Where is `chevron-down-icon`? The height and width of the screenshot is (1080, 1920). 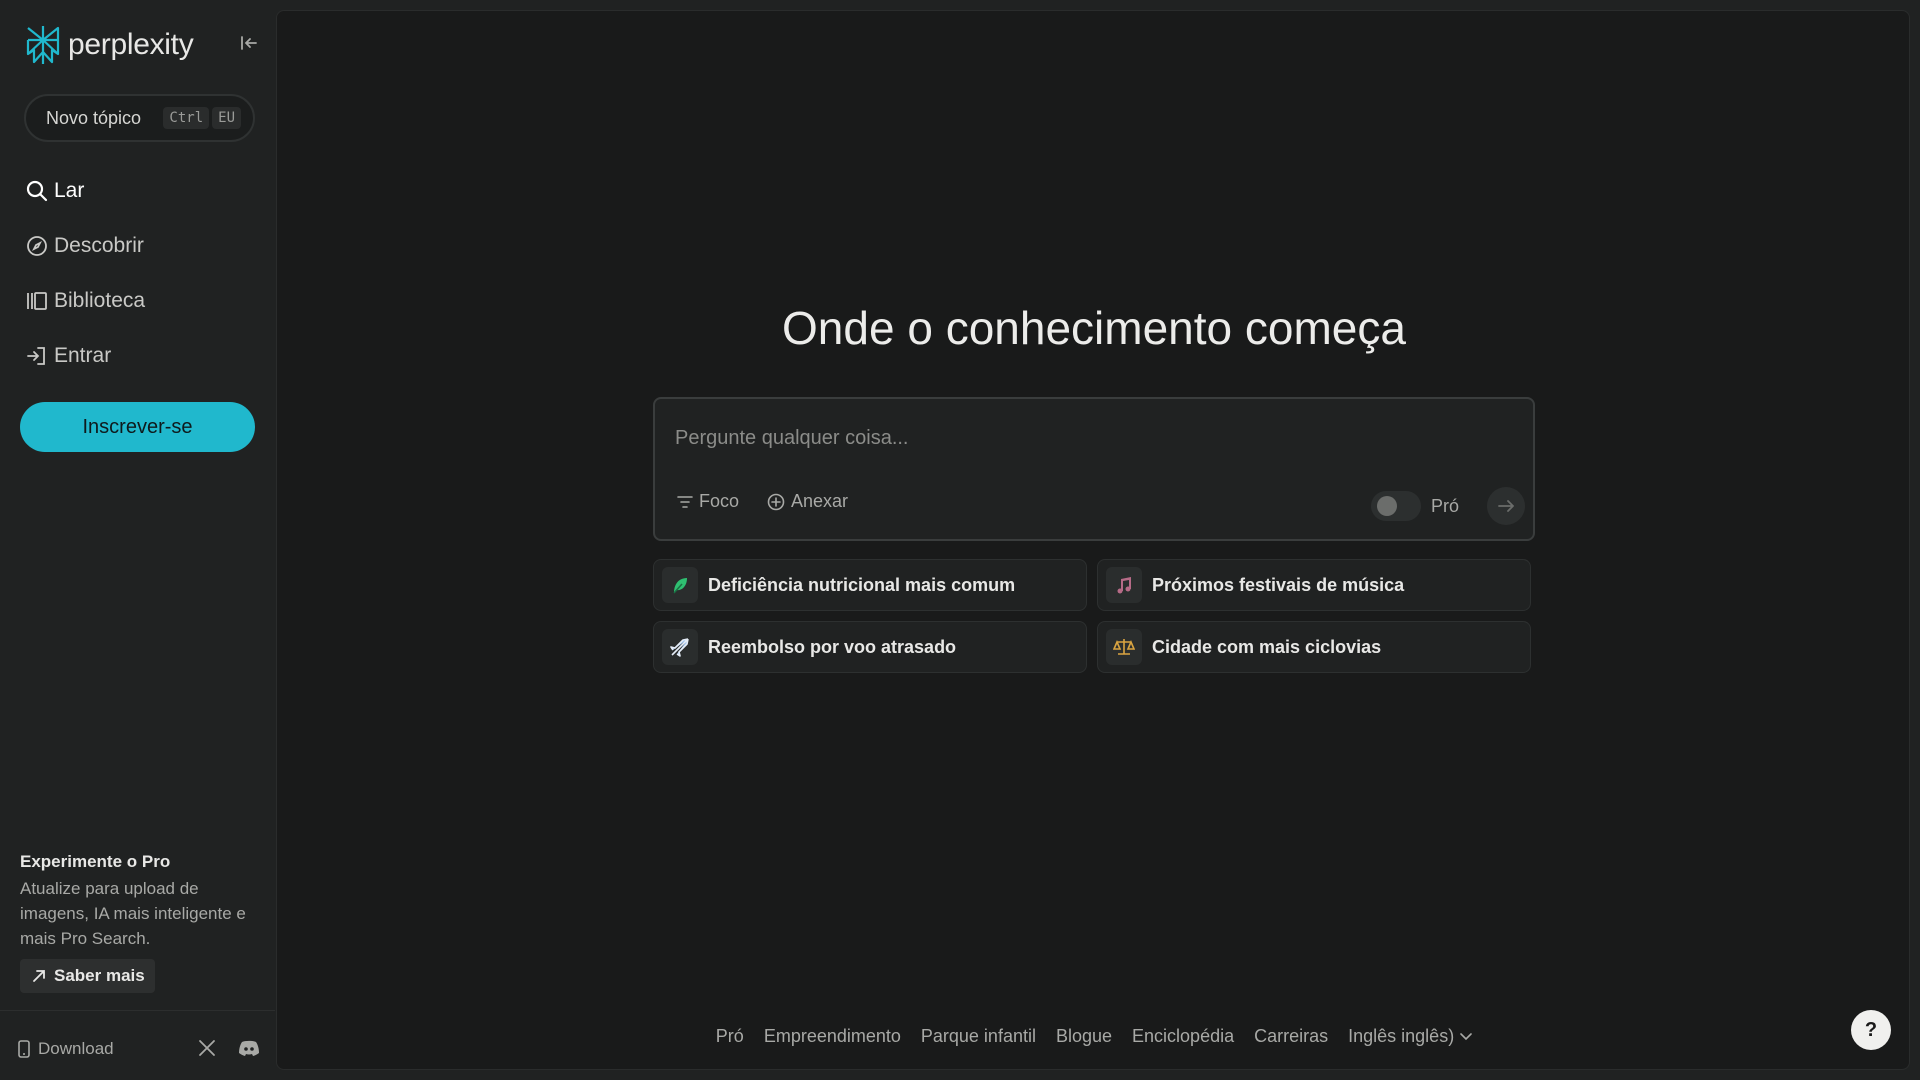
chevron-down-icon is located at coordinates (1466, 1036).